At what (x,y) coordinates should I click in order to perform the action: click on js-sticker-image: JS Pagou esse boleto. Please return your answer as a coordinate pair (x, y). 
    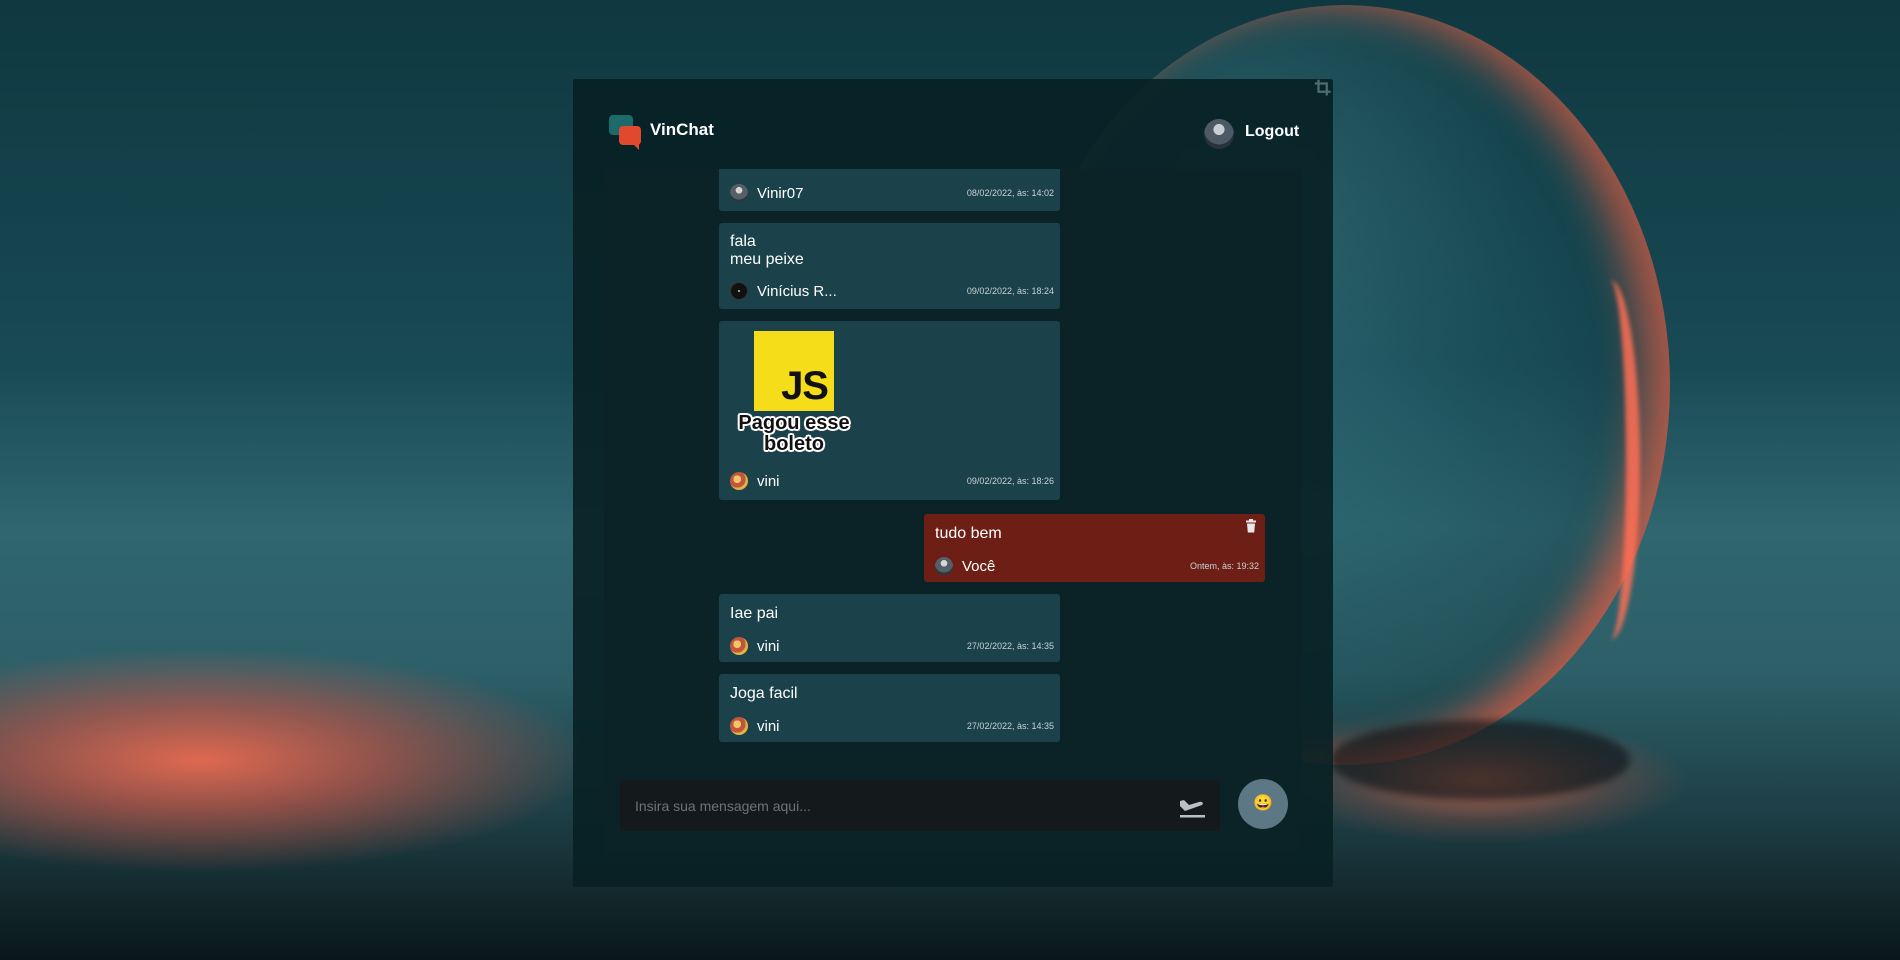
    Looking at the image, I should click on (796, 395).